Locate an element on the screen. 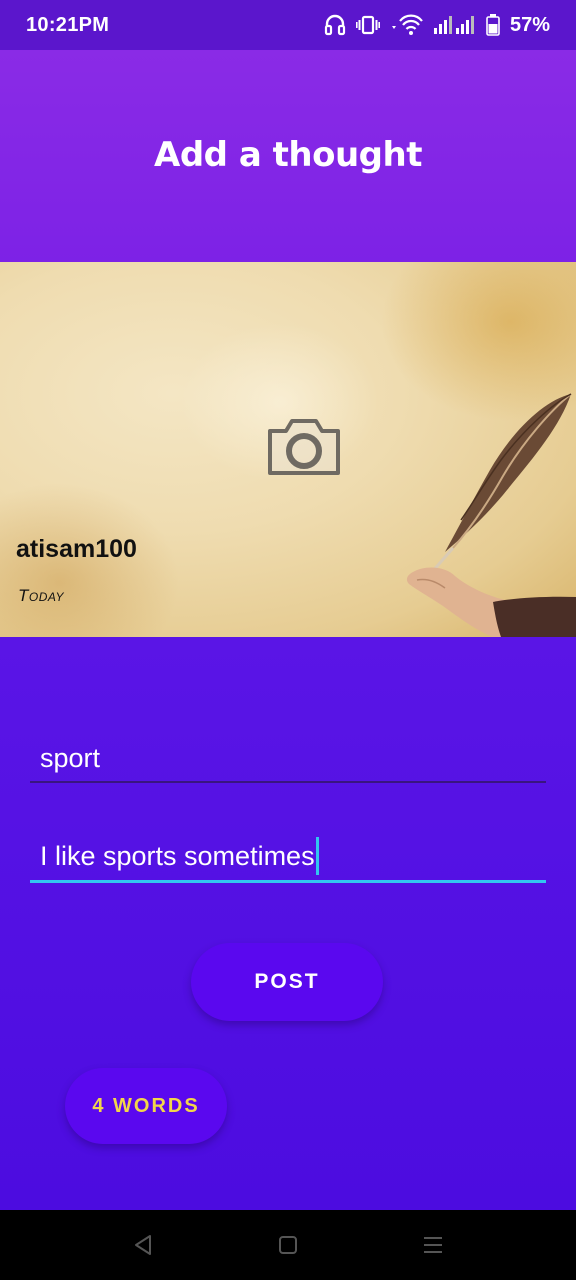 The width and height of the screenshot is (576, 1280). post-button: POST is located at coordinates (287, 982).